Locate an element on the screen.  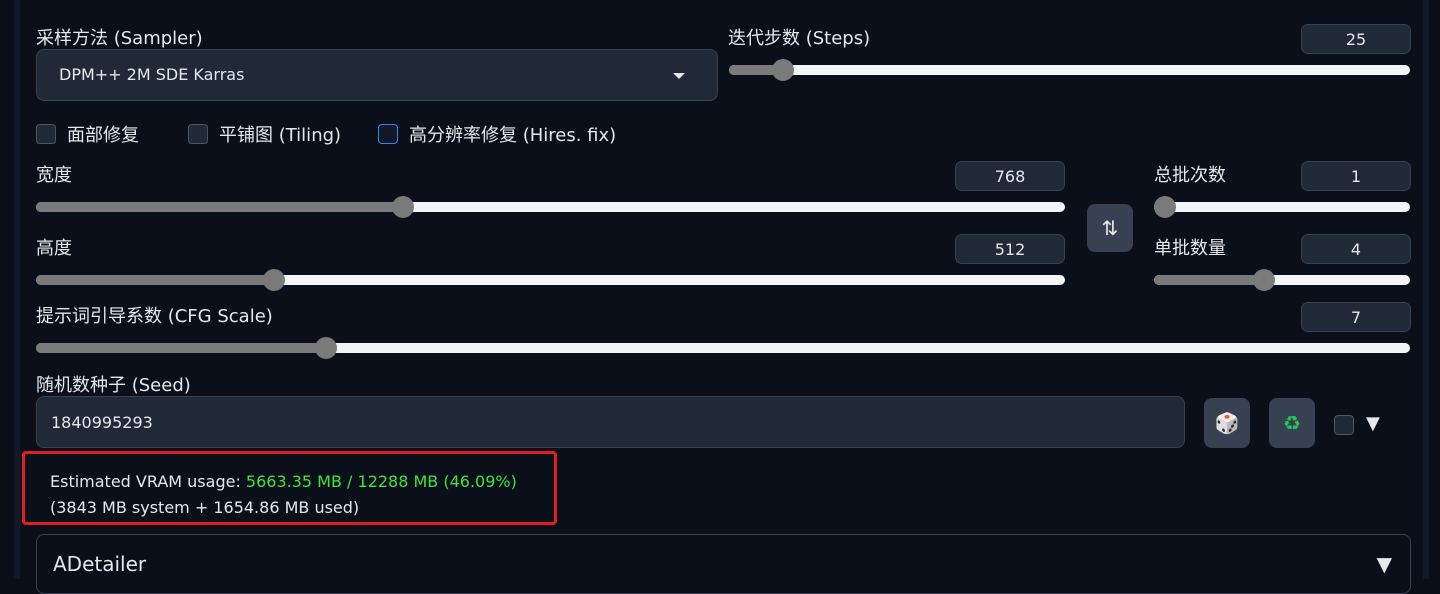
batch-count-slider-track is located at coordinates (1282, 207).